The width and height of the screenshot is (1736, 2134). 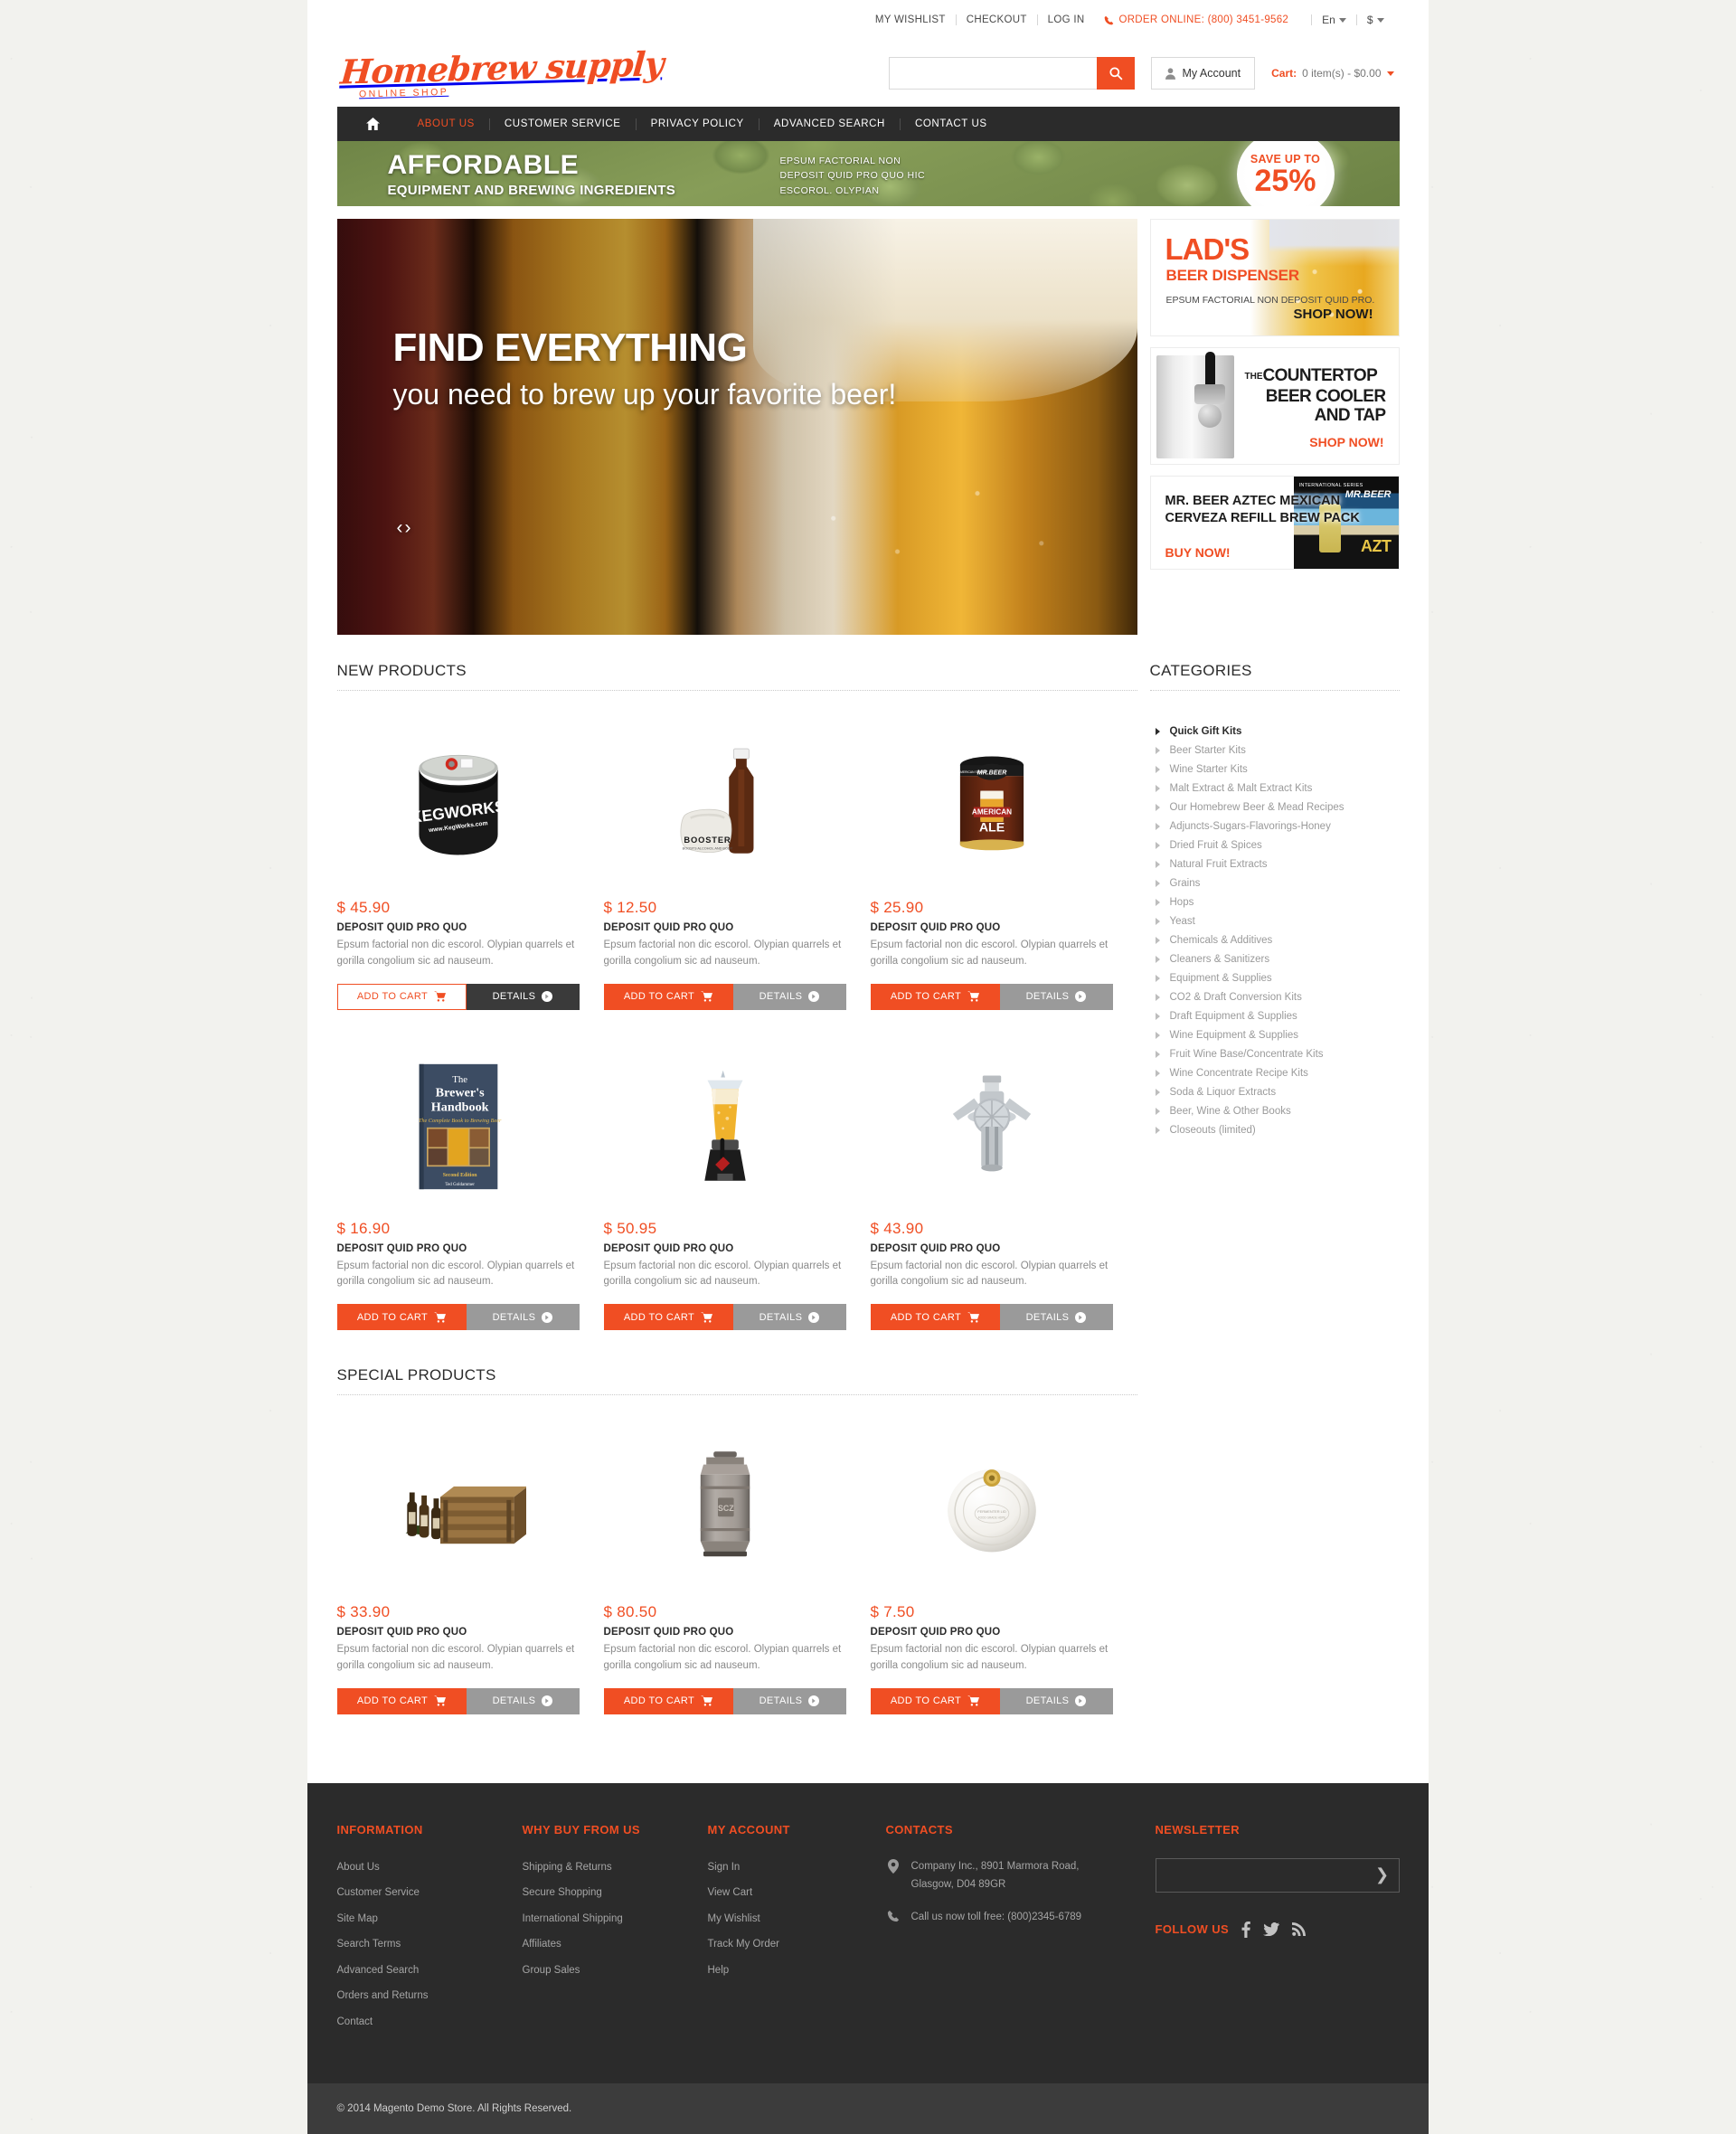 I want to click on facebook-icon, so click(x=1246, y=1929).